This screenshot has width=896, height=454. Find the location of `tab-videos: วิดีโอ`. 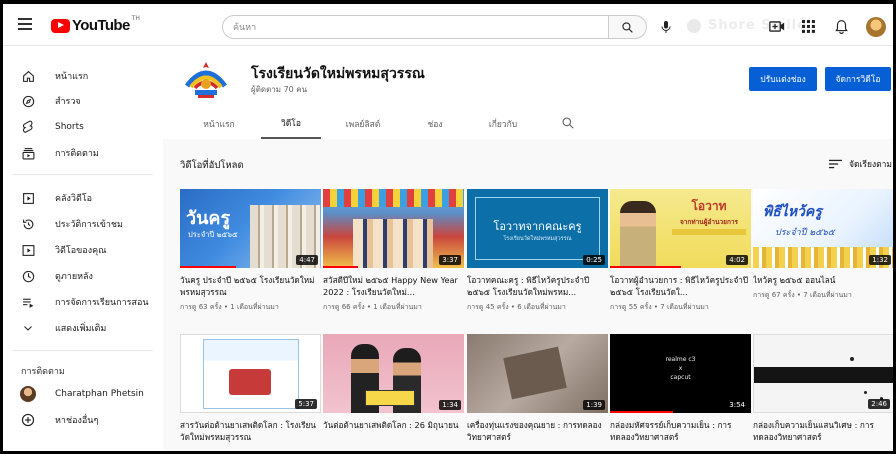

tab-videos: วิดีโอ is located at coordinates (291, 123).